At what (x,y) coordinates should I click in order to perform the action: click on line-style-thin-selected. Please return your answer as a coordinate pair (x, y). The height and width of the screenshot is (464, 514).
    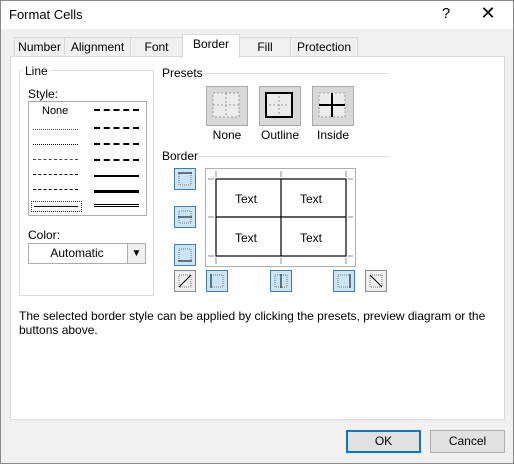
    Looking at the image, I should click on (56, 206).